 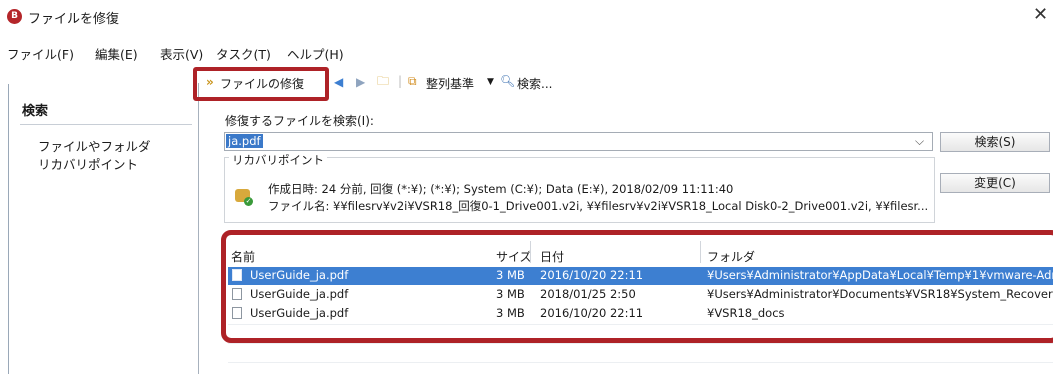 I want to click on menu-edit: 編集(E), so click(x=116, y=53).